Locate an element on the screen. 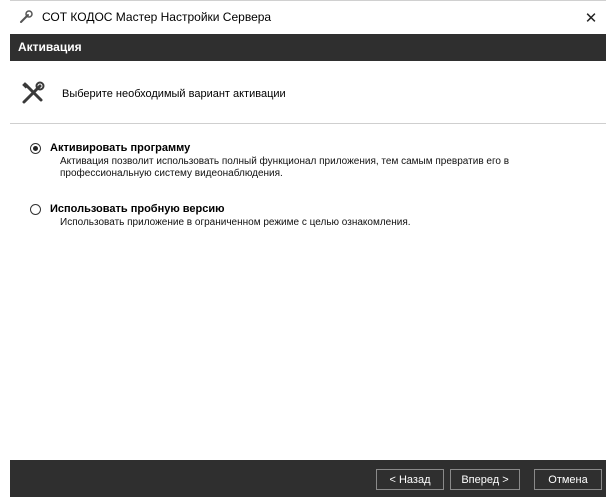 The height and width of the screenshot is (497, 606). close-button: ✕ is located at coordinates (591, 18).